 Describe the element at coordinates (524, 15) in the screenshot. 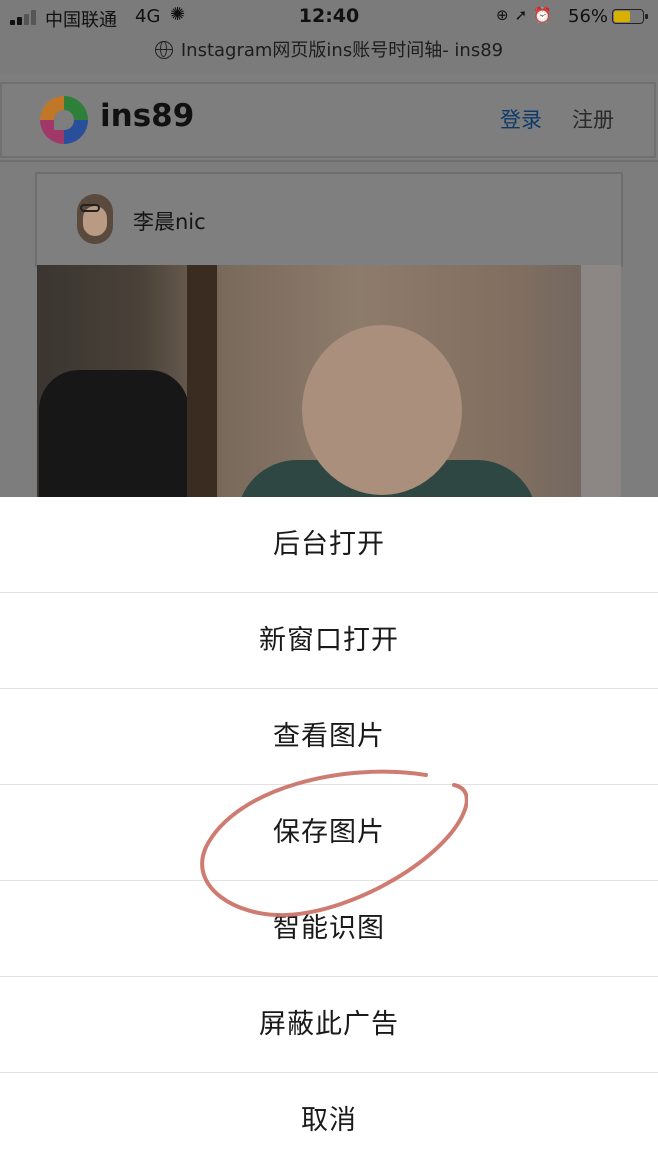

I see `location-icon: ➚` at that location.